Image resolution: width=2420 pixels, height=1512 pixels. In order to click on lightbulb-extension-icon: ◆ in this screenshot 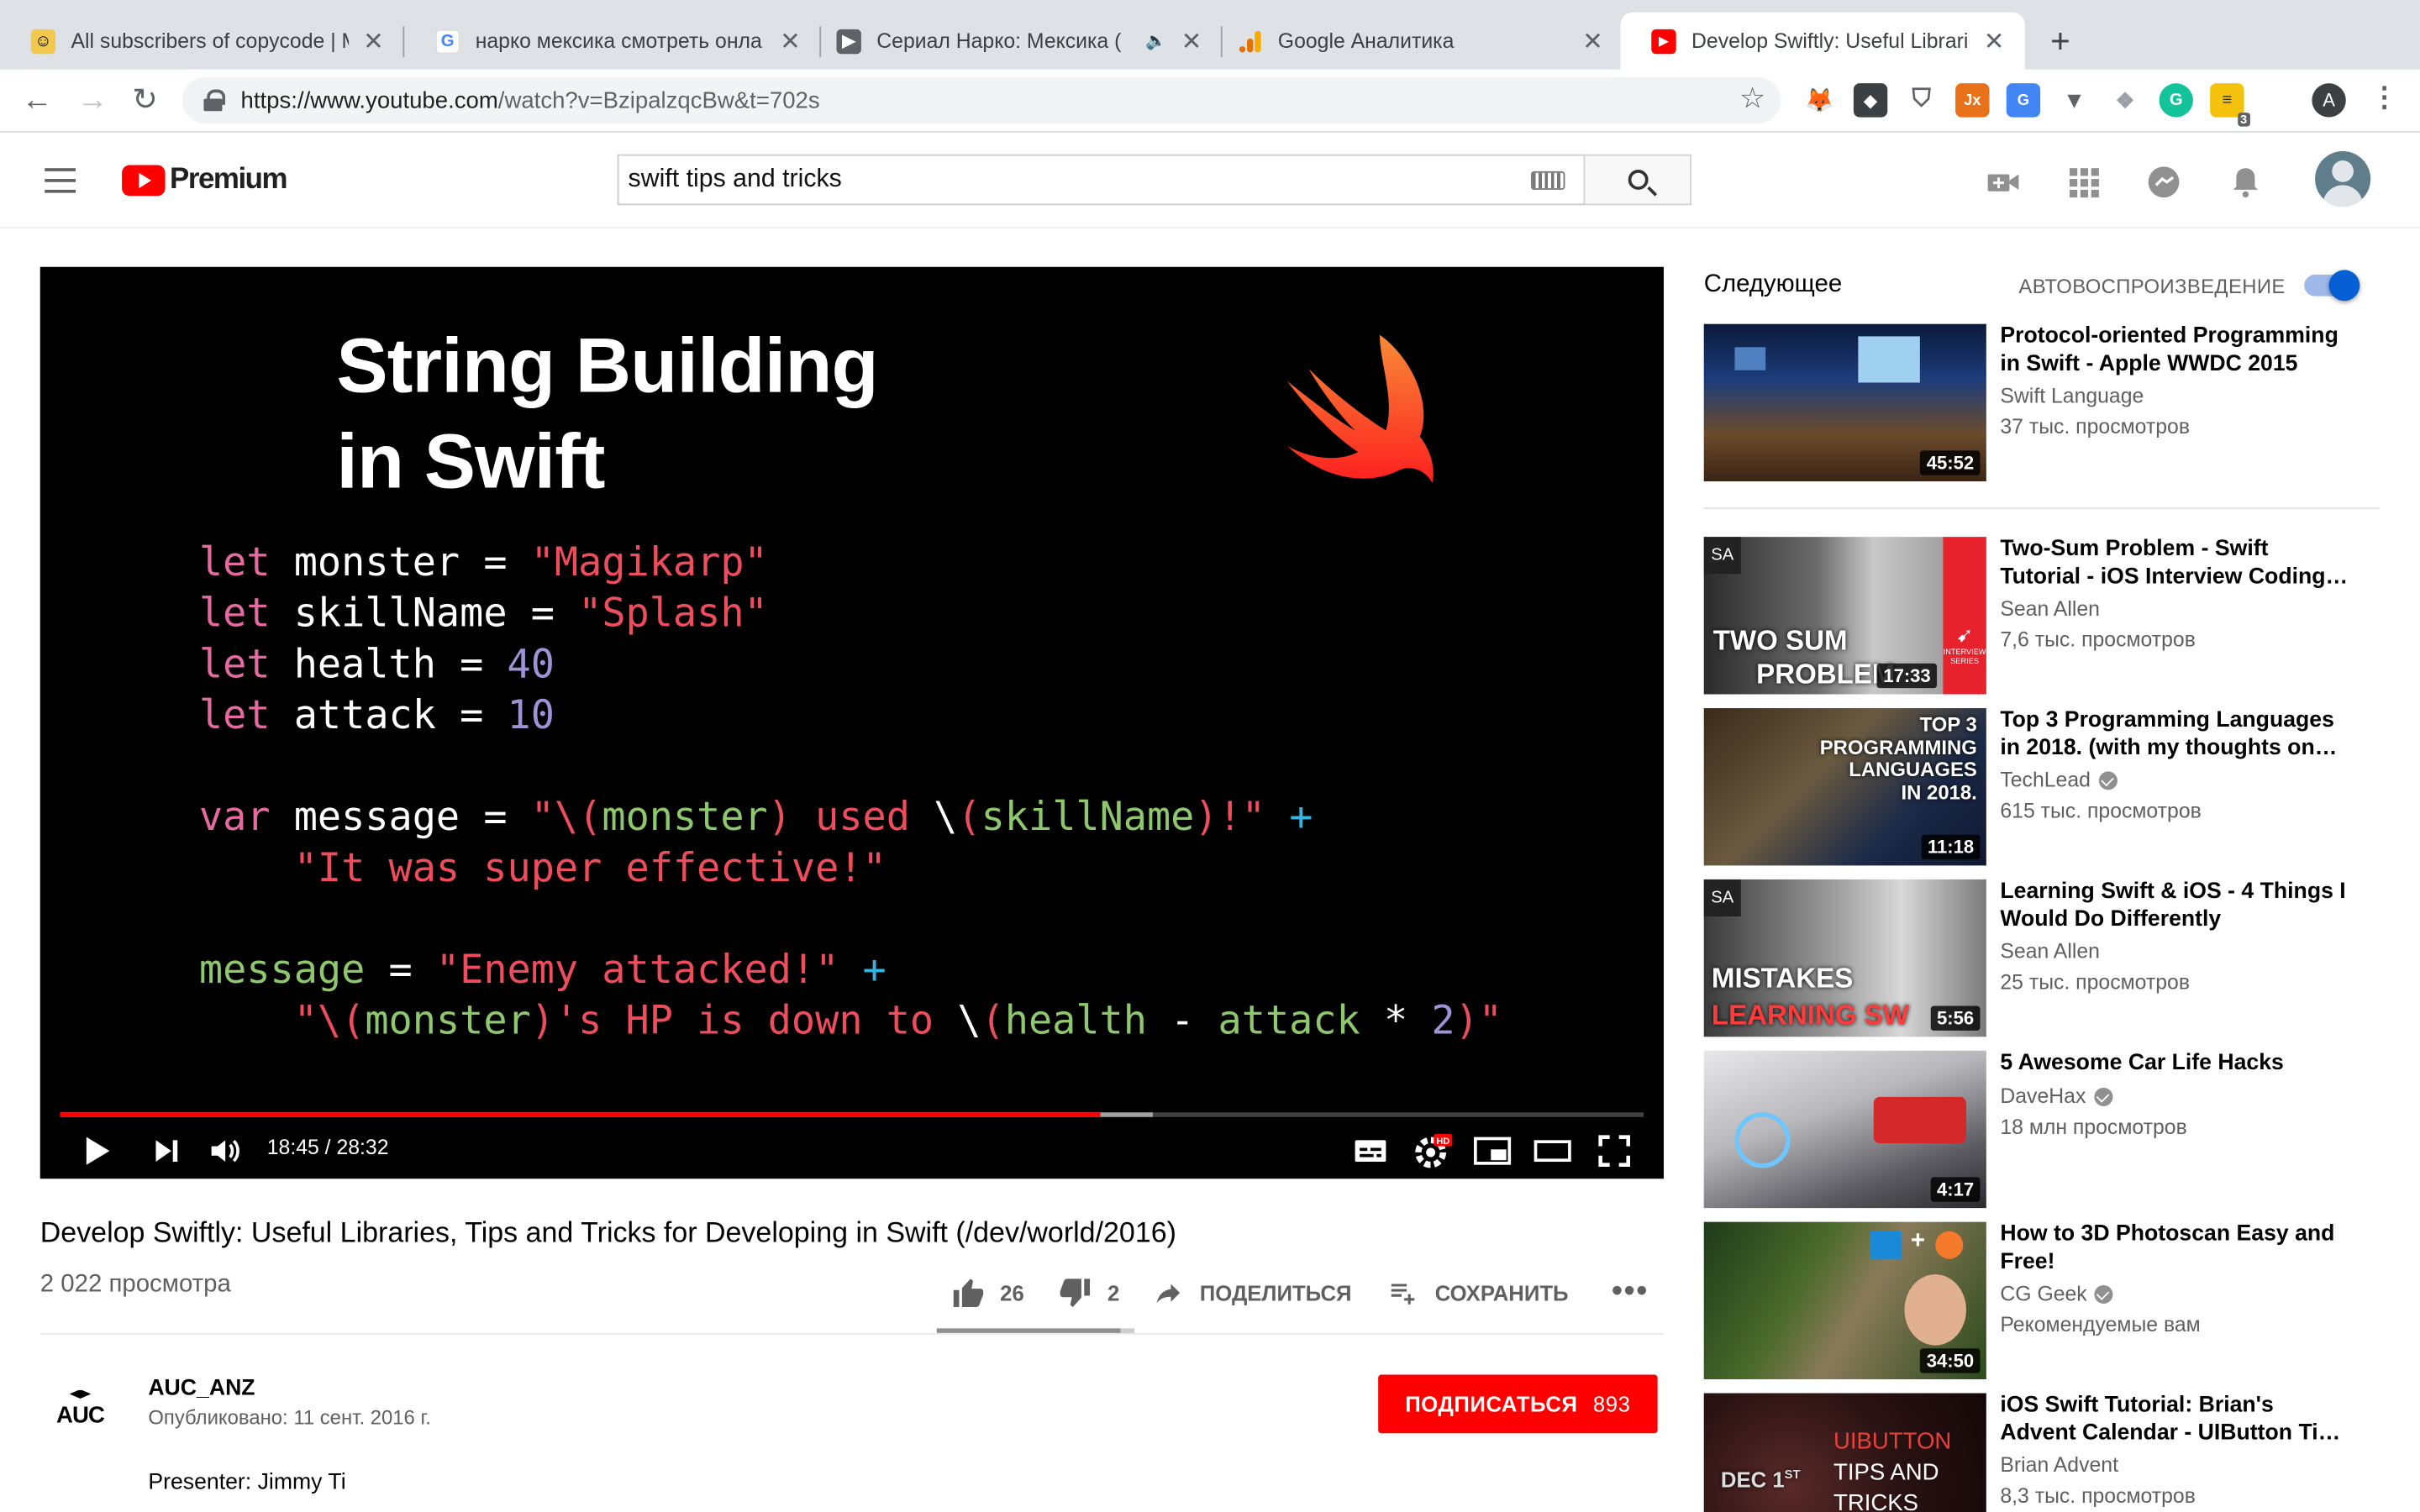, I will do `click(1870, 100)`.